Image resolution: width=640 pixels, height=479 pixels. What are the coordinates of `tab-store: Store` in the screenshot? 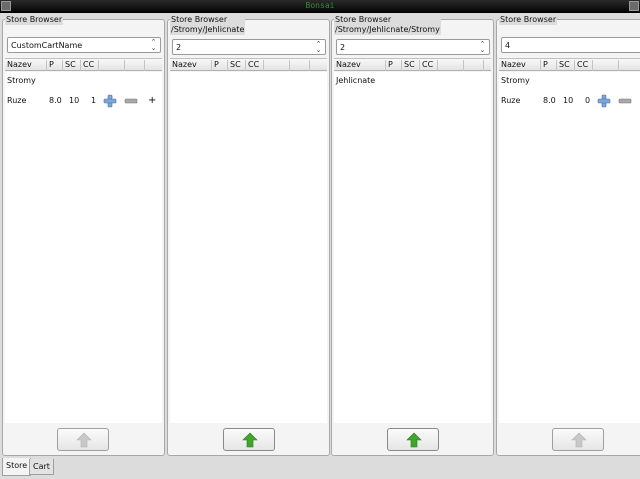 It's located at (17, 467).